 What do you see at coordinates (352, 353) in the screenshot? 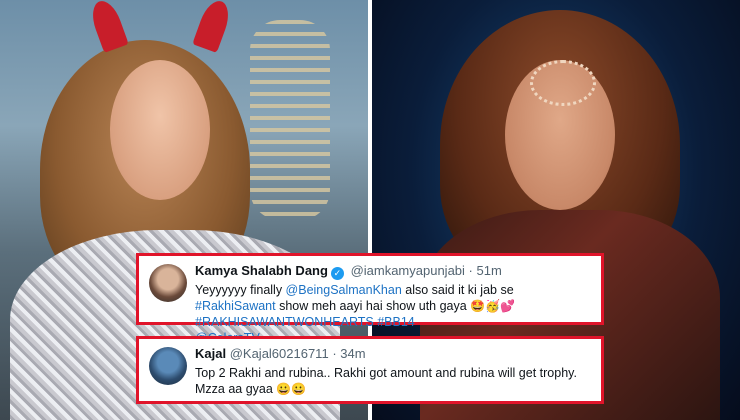
I see `timestamp: 34m` at bounding box center [352, 353].